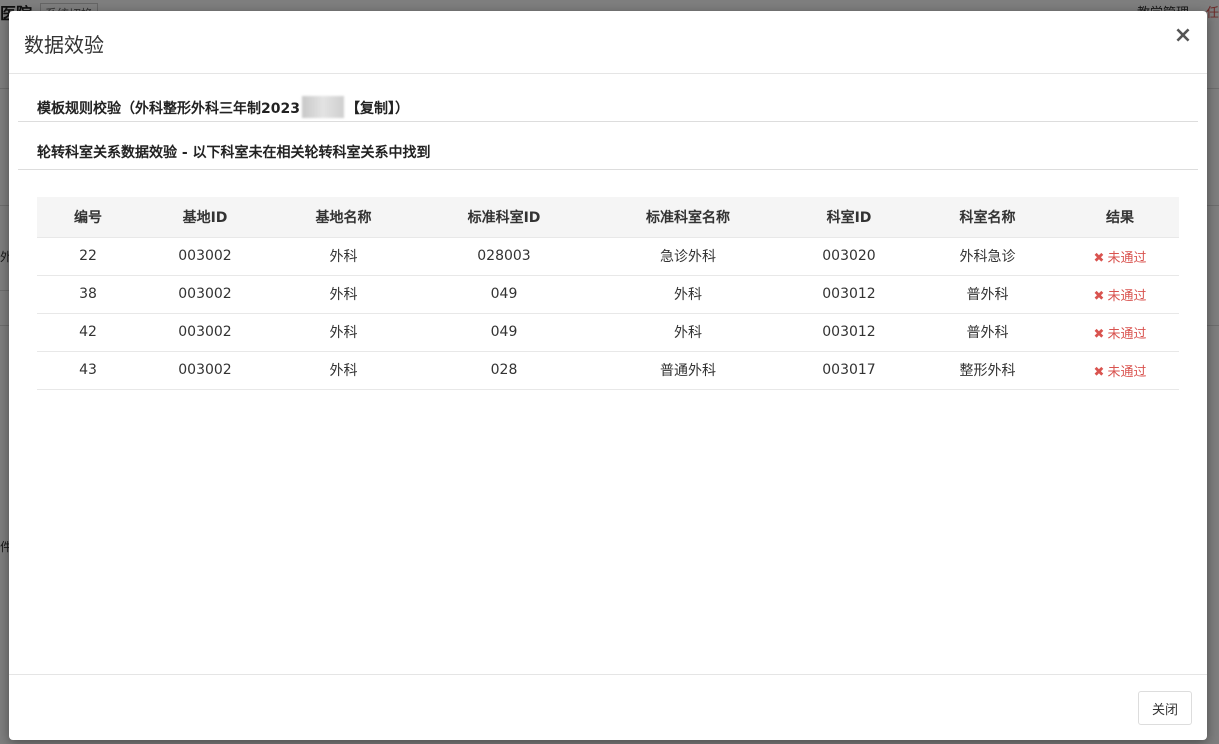  Describe the element at coordinates (987, 217) in the screenshot. I see `column-header: 科室名称` at that location.